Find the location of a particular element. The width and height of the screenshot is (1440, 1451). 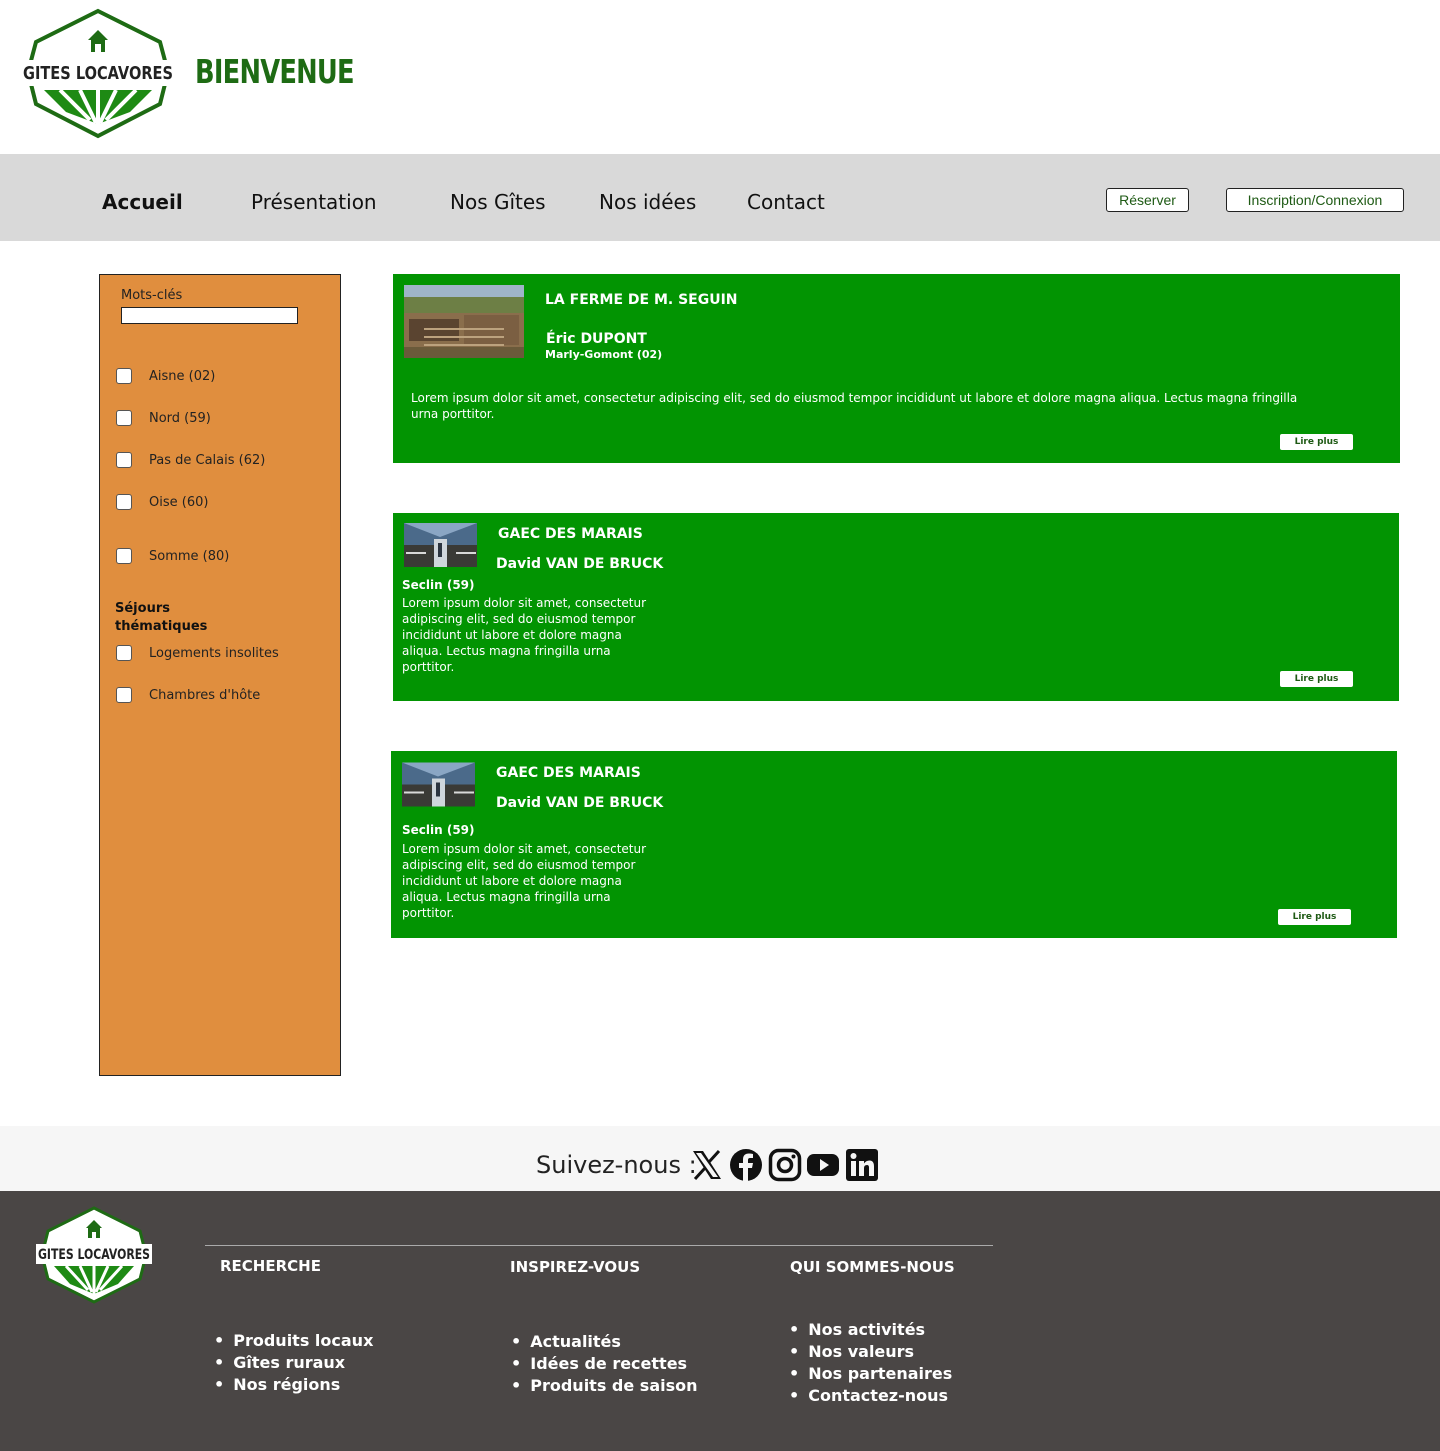

checkbox-label-aisne: Aisne (02) is located at coordinates (182, 376).